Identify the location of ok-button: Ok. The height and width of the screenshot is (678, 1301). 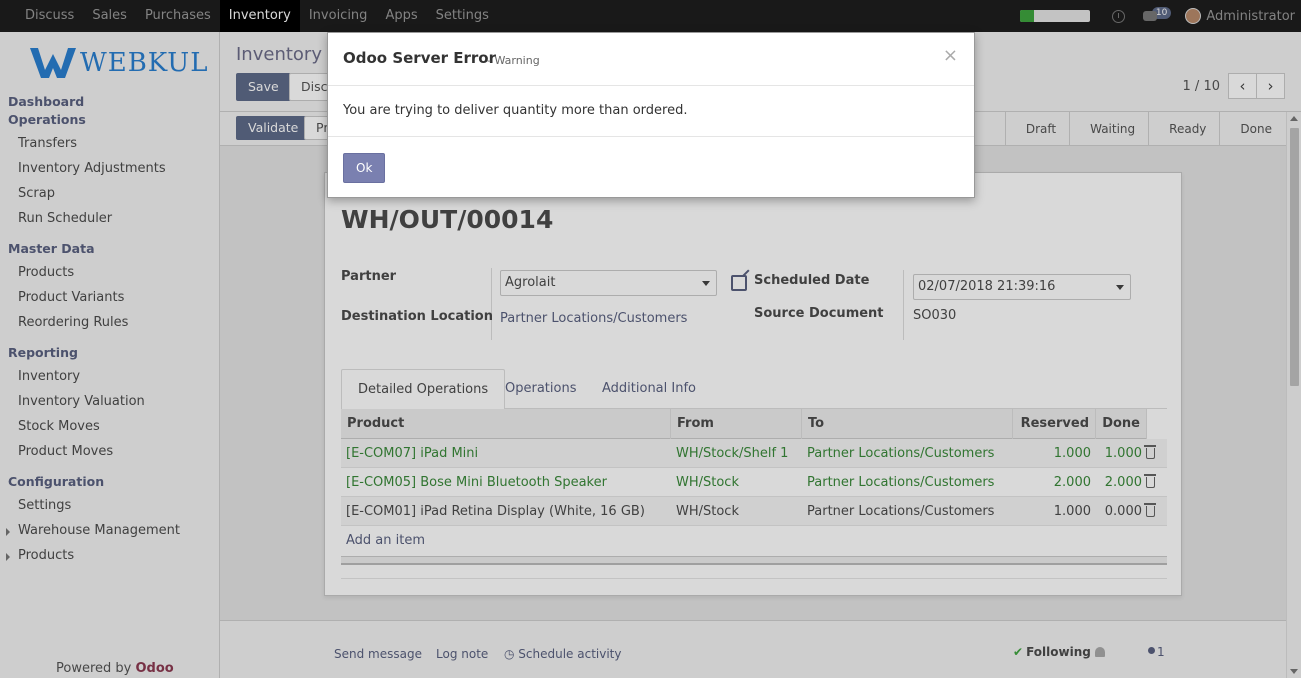
(364, 168).